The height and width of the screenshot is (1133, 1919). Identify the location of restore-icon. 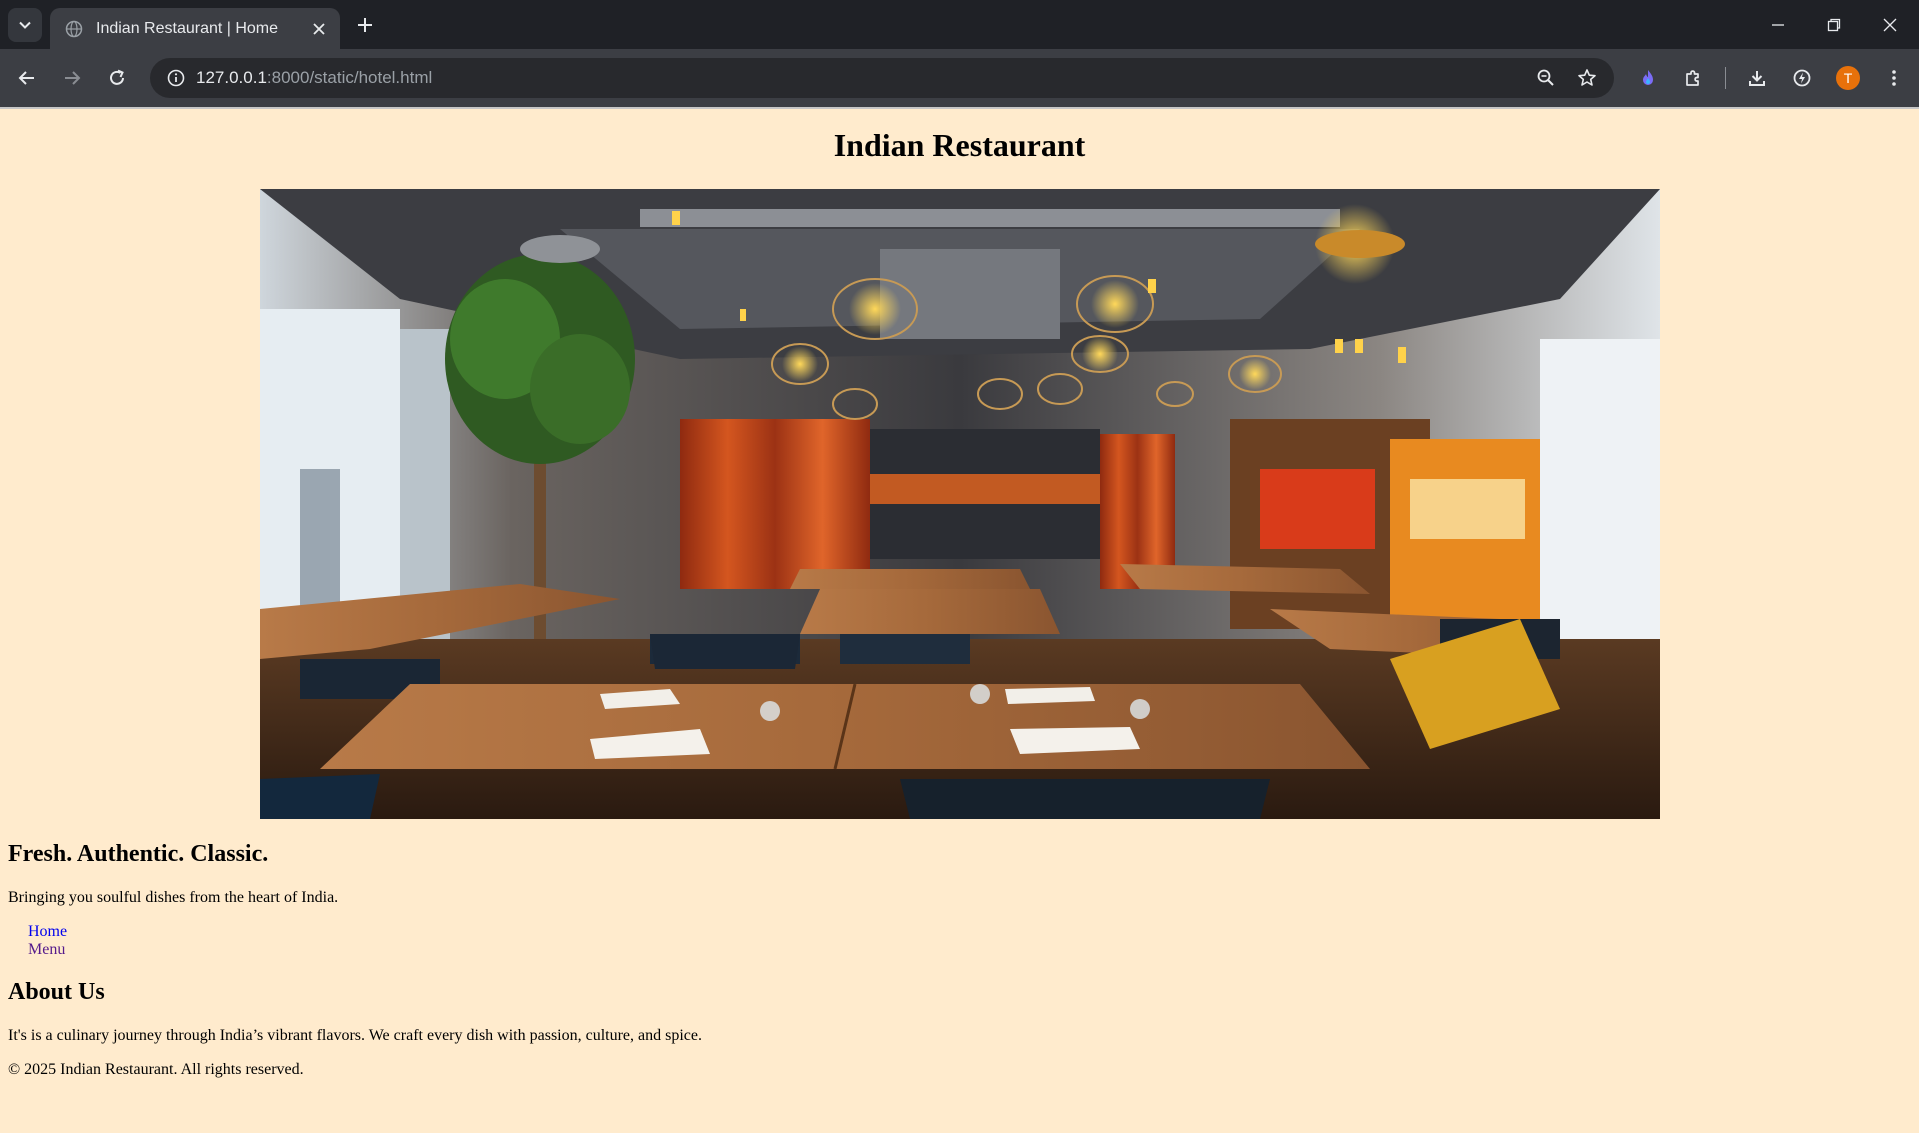
(1834, 24).